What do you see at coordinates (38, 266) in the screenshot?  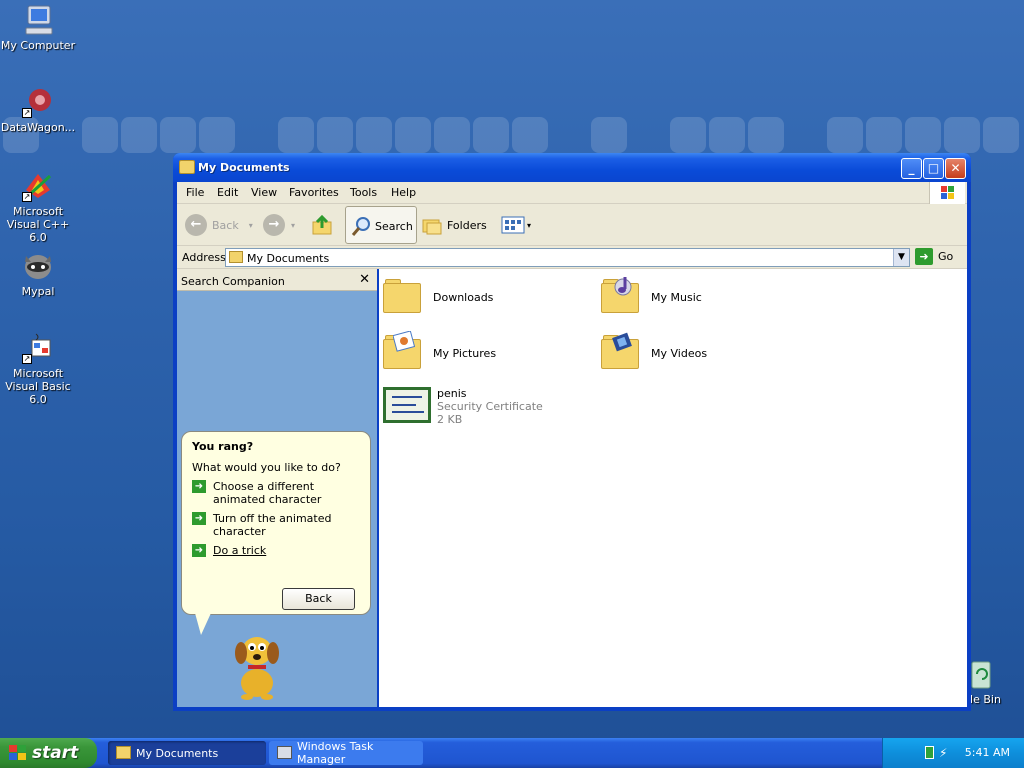 I see `mypal-raccoon-icon` at bounding box center [38, 266].